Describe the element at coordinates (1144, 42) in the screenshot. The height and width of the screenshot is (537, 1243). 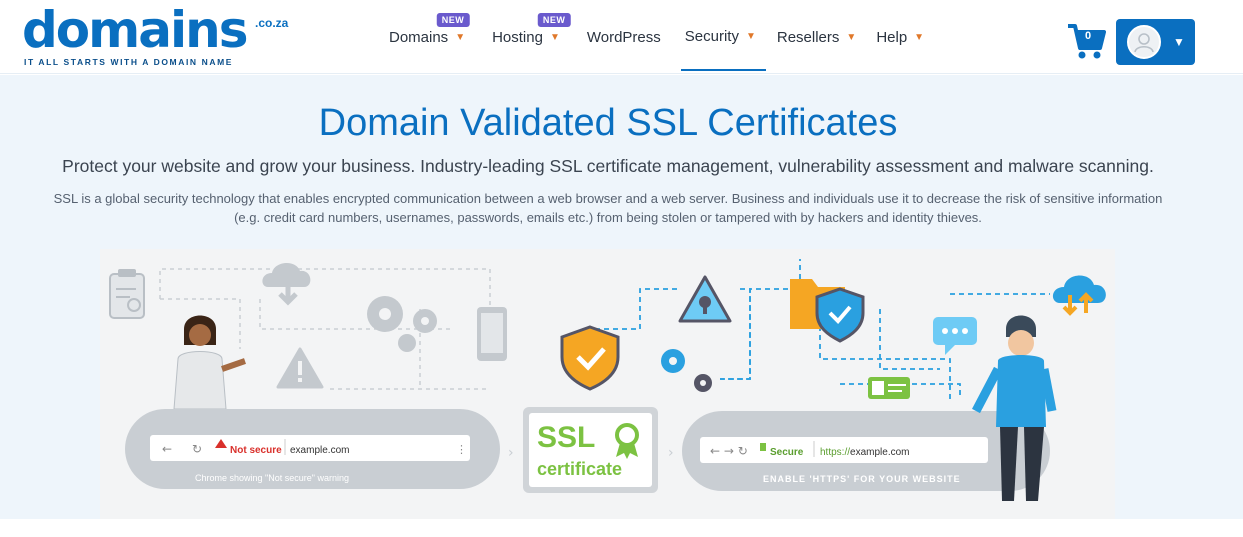
I see `user-avatar-icon` at that location.